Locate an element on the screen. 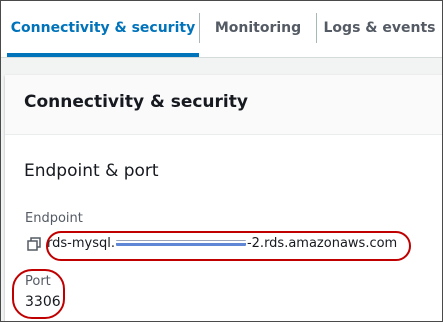  tab-logs-events: Logs & events is located at coordinates (379, 28).